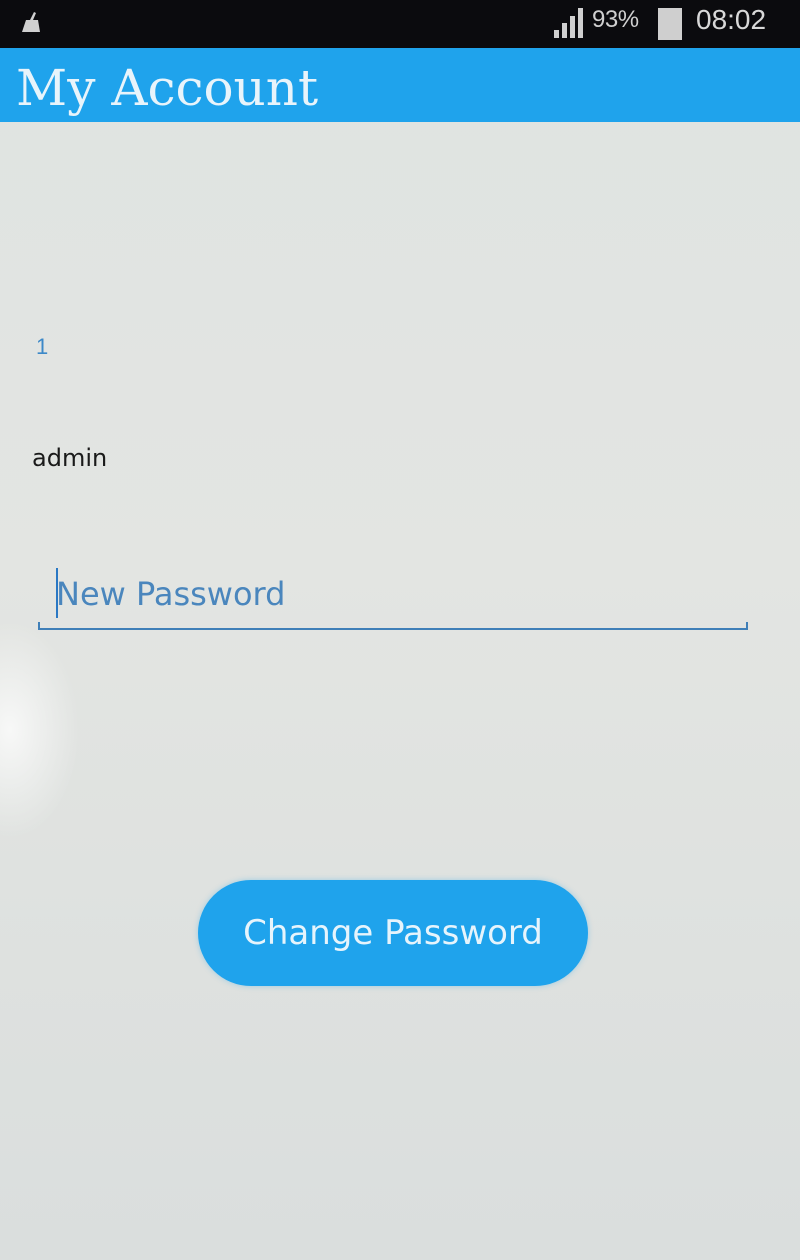 The image size is (800, 1260). Describe the element at coordinates (31, 22) in the screenshot. I see `cleaner-icon` at that location.